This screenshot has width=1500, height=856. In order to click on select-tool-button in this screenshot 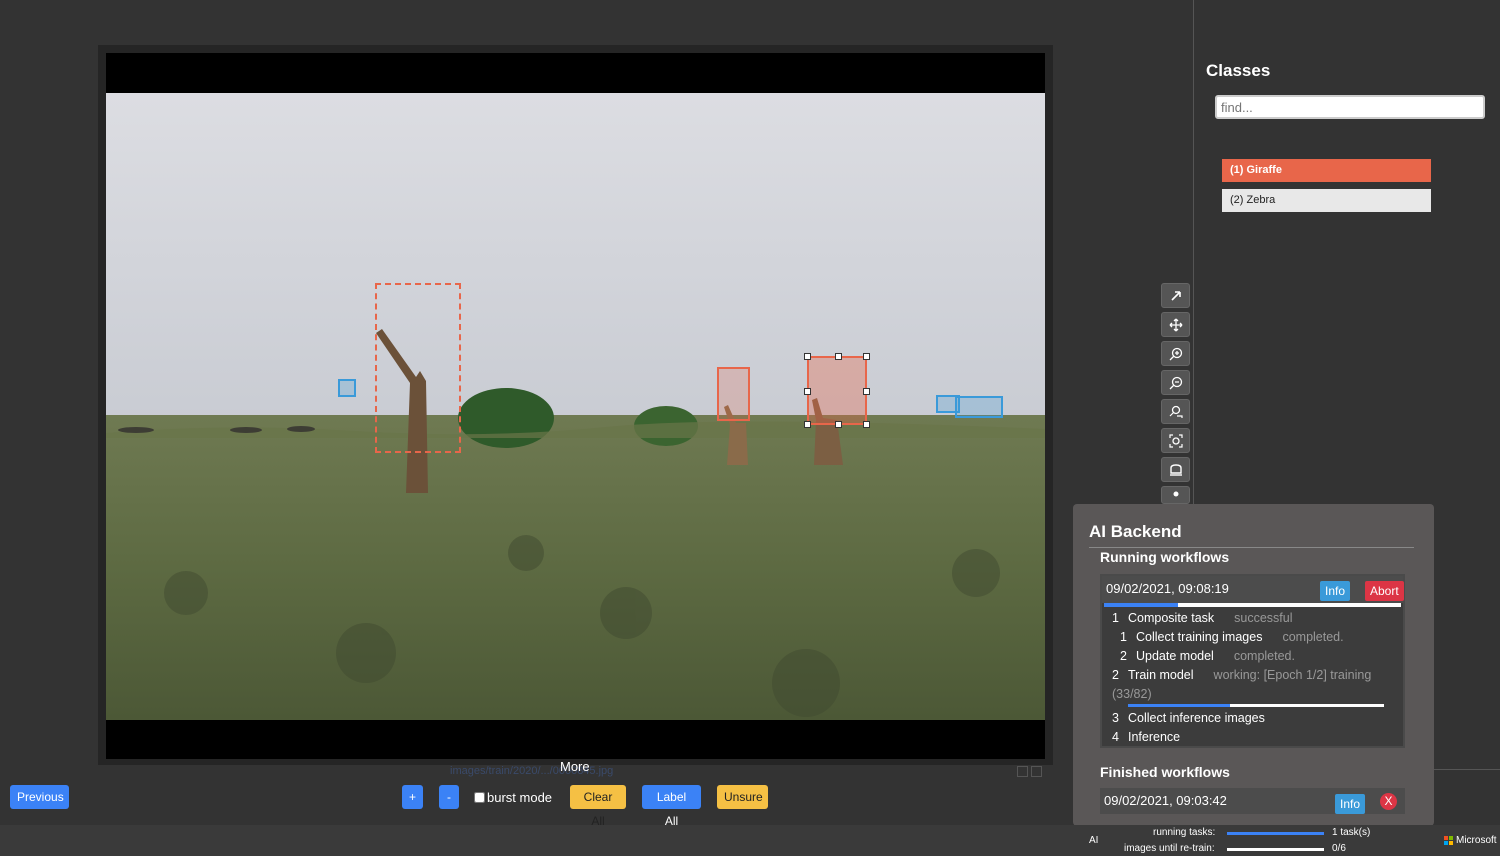, I will do `click(1175, 295)`.